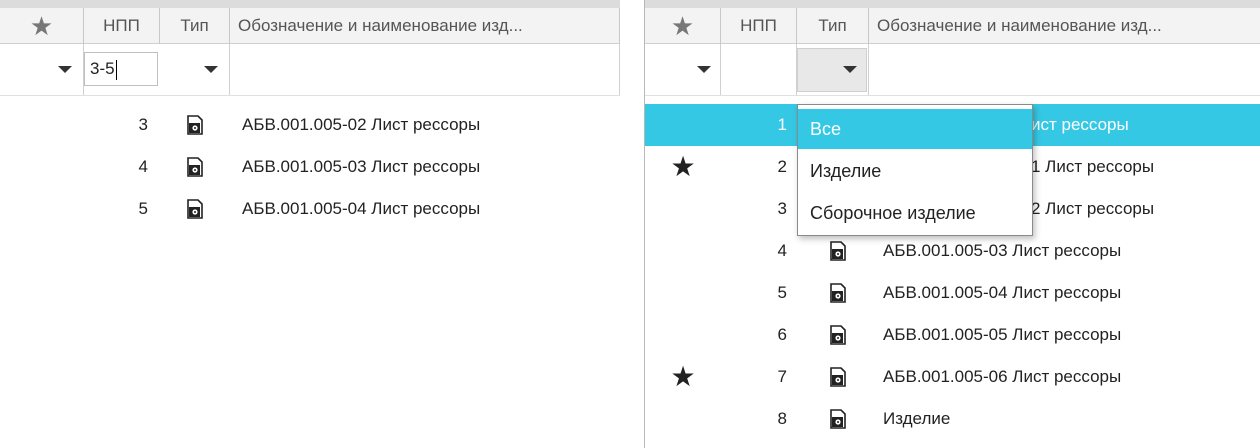  What do you see at coordinates (1093, 208) in the screenshot?
I see `row-name: 2 Лист рессоры` at bounding box center [1093, 208].